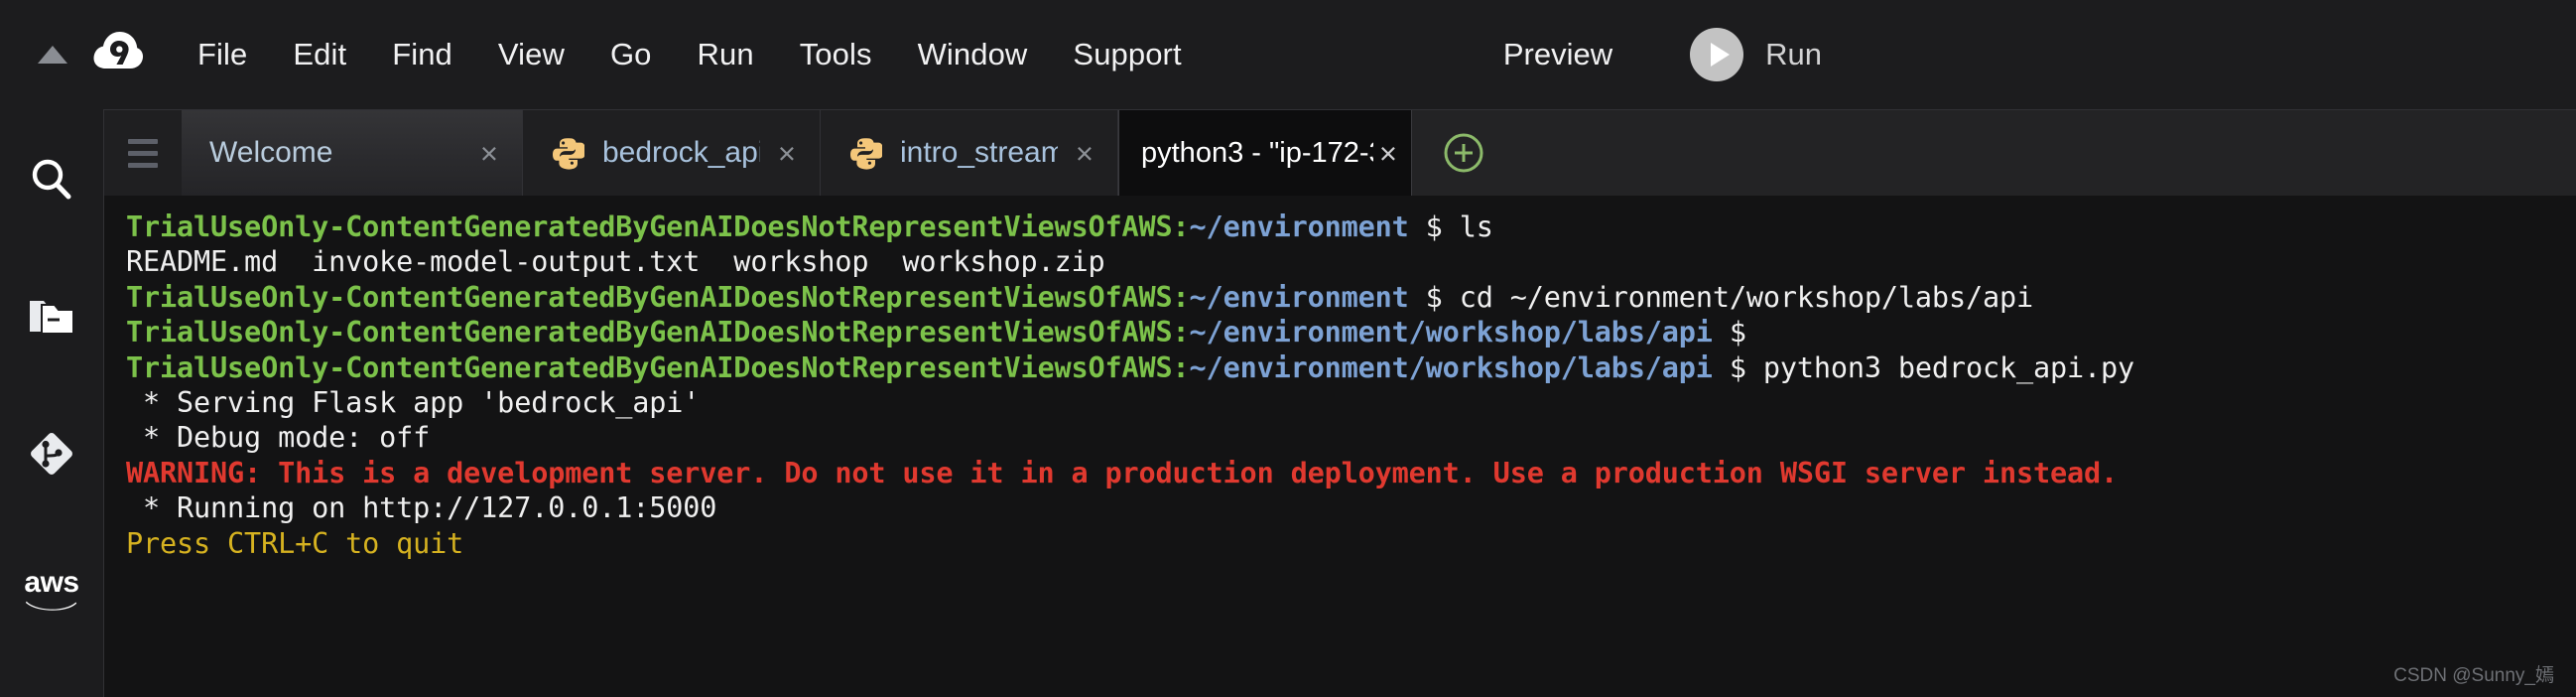 Image resolution: width=2576 pixels, height=697 pixels. I want to click on new-tab-button, so click(1464, 153).